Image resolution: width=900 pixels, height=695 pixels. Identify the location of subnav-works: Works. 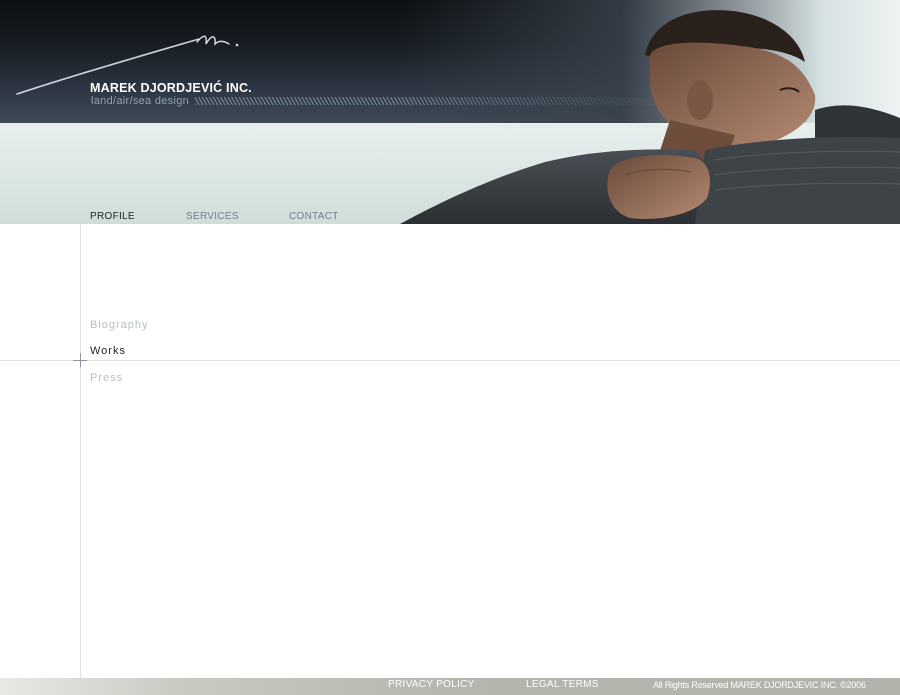
(108, 351).